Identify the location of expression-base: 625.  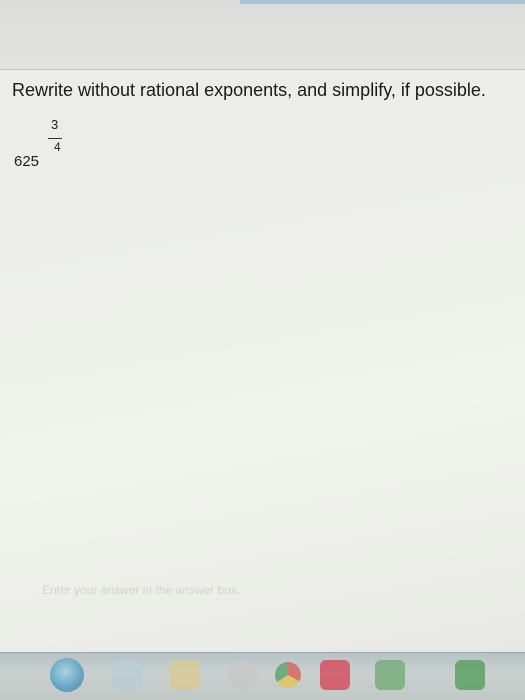
(27, 161).